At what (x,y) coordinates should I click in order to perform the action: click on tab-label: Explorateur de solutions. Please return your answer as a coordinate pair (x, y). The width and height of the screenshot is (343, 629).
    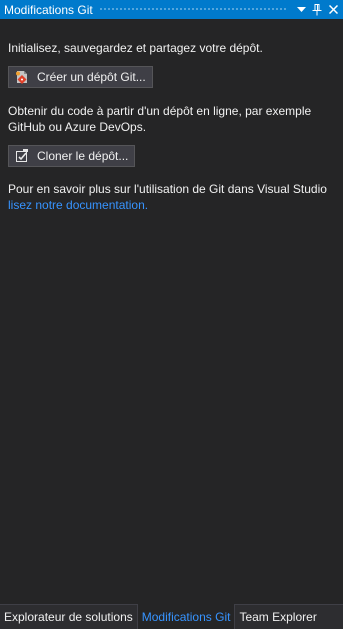
    Looking at the image, I should click on (68, 617).